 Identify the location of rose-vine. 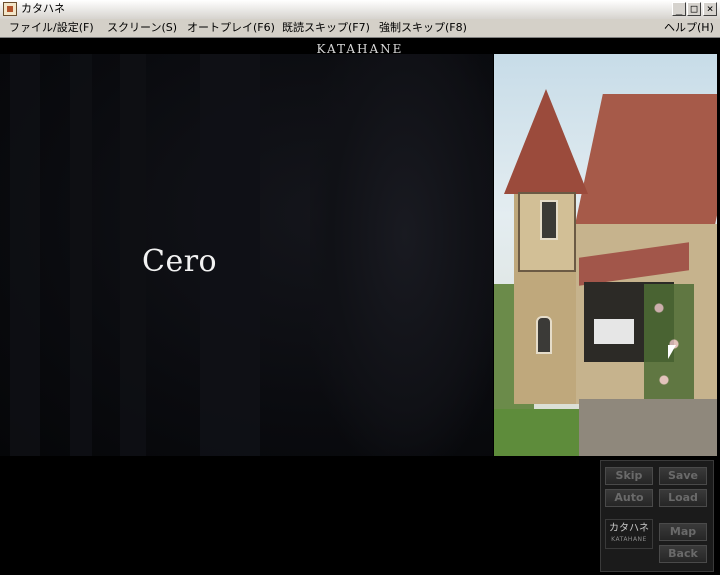
(669, 344).